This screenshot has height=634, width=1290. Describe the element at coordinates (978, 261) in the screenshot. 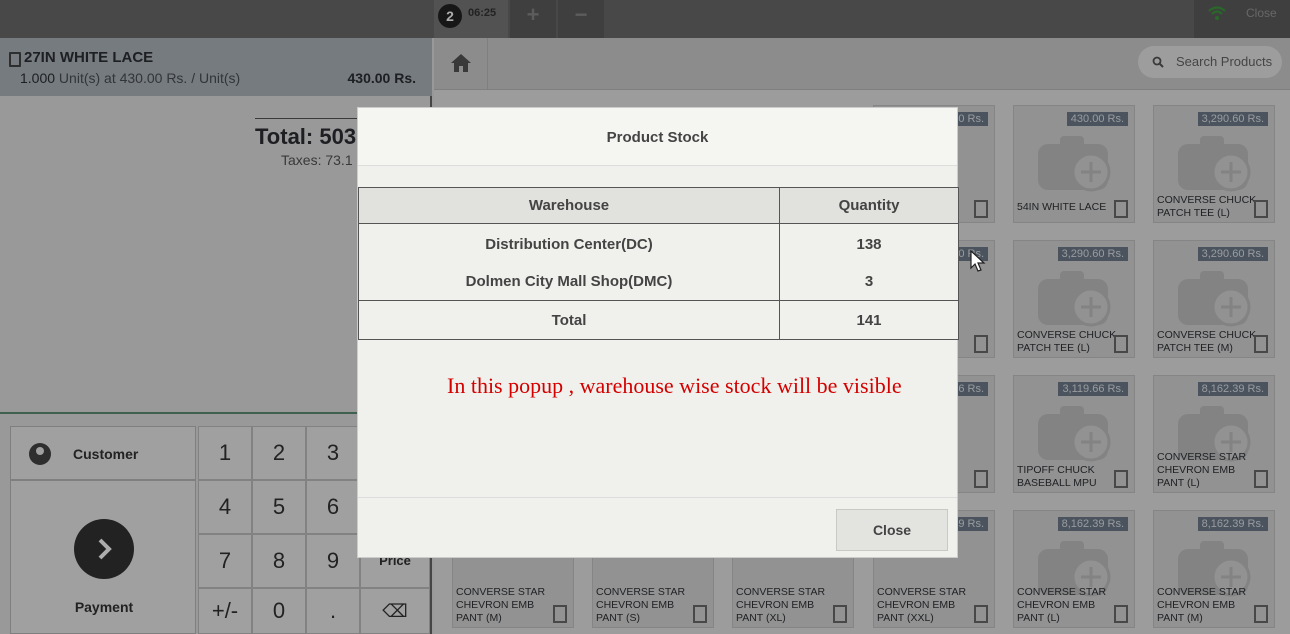

I see `mouse-cursor-icon` at that location.